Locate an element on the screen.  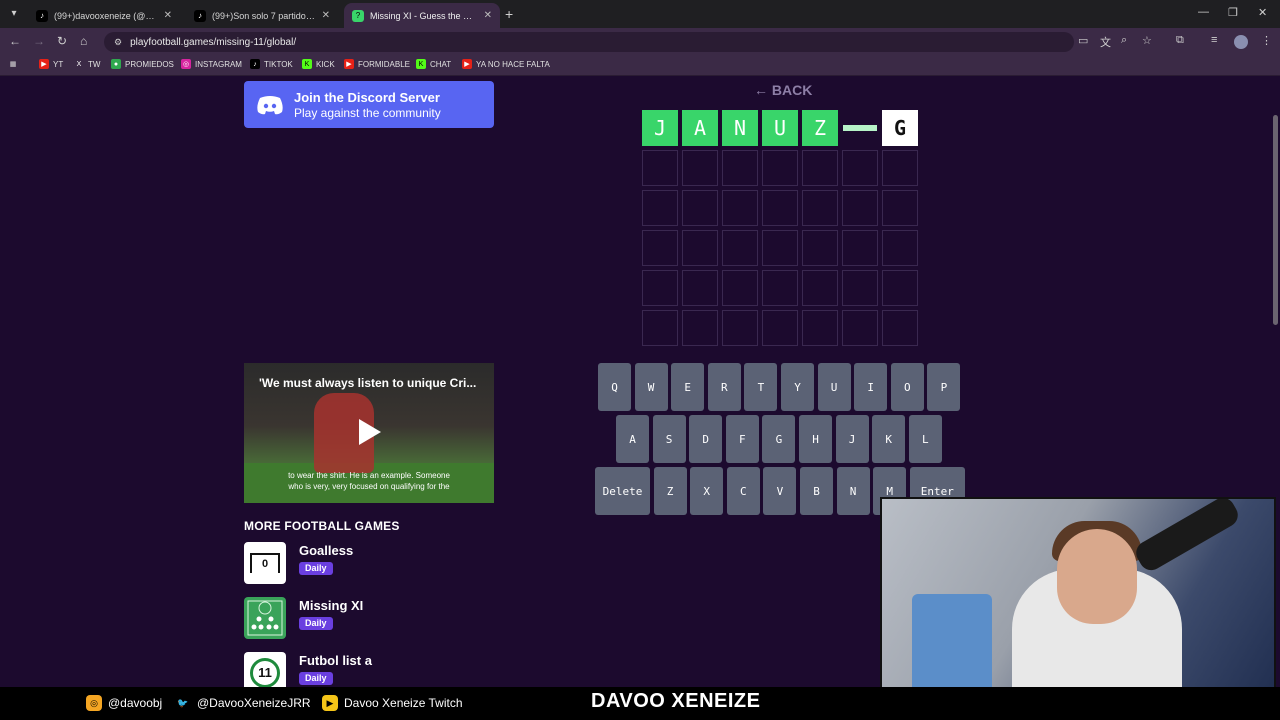
forward-arrow-icon: → is located at coordinates (39, 41).